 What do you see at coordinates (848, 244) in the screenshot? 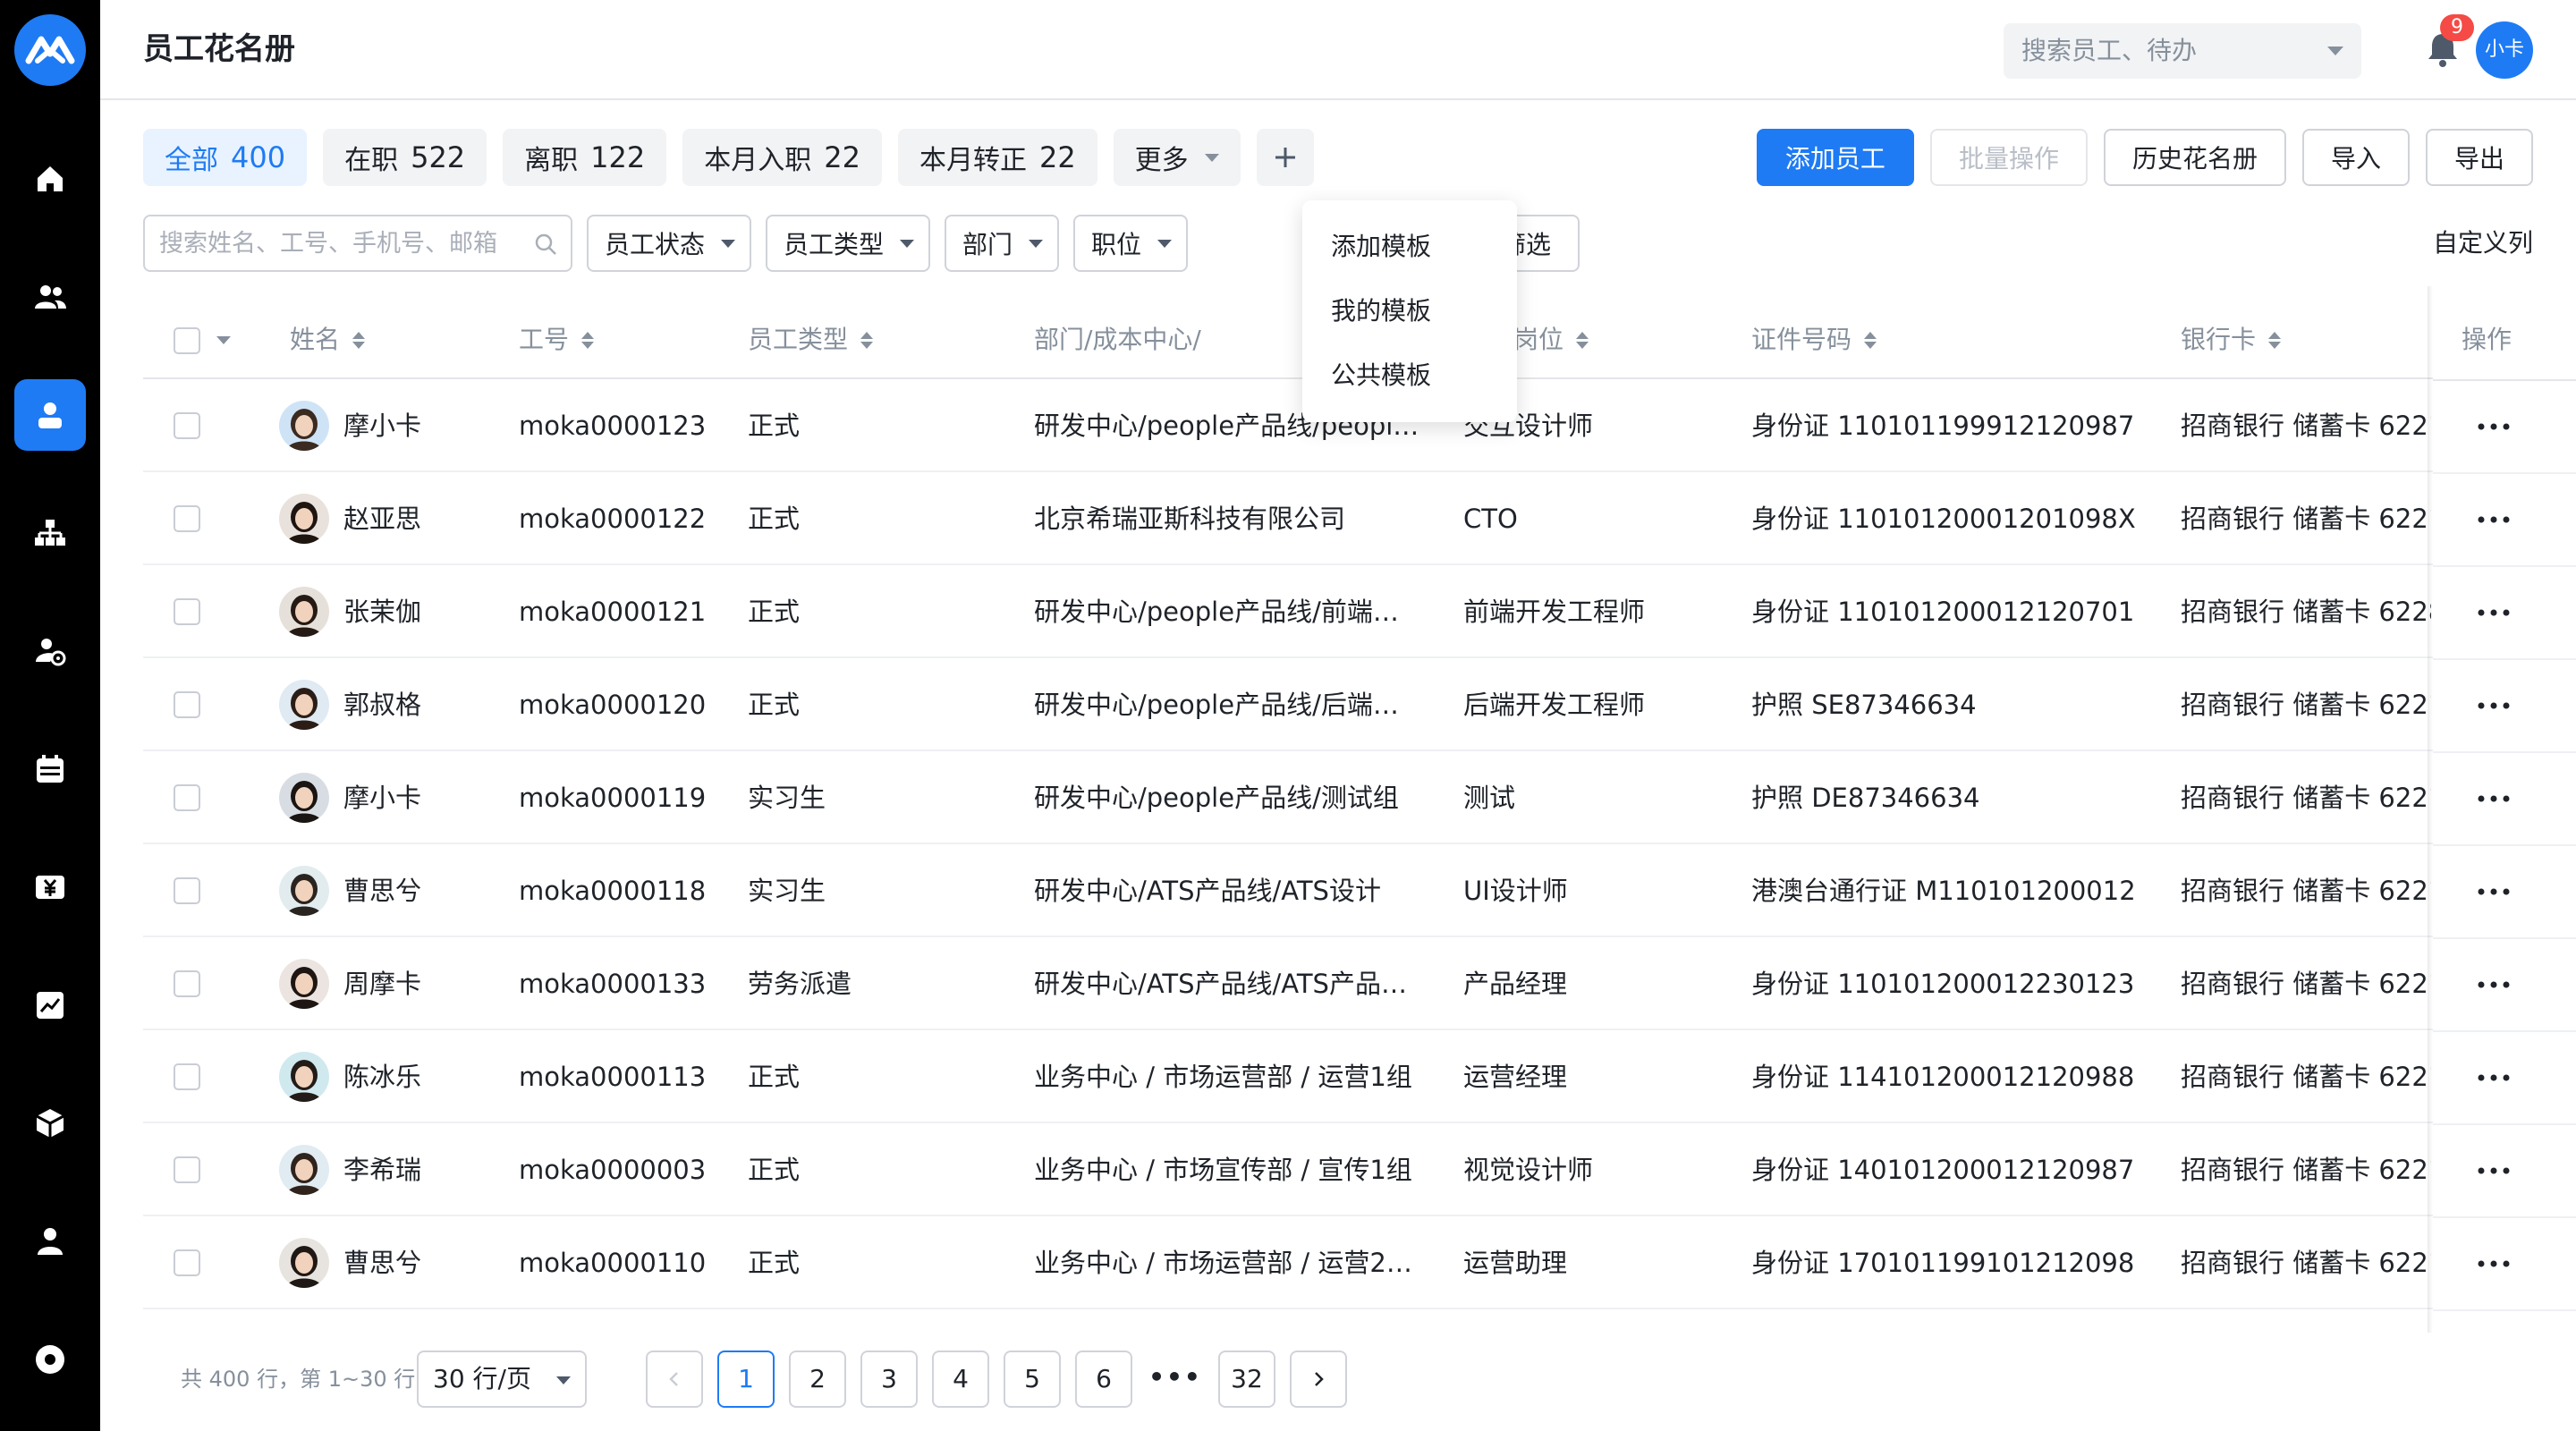
I see `type-filter: 员工类型` at bounding box center [848, 244].